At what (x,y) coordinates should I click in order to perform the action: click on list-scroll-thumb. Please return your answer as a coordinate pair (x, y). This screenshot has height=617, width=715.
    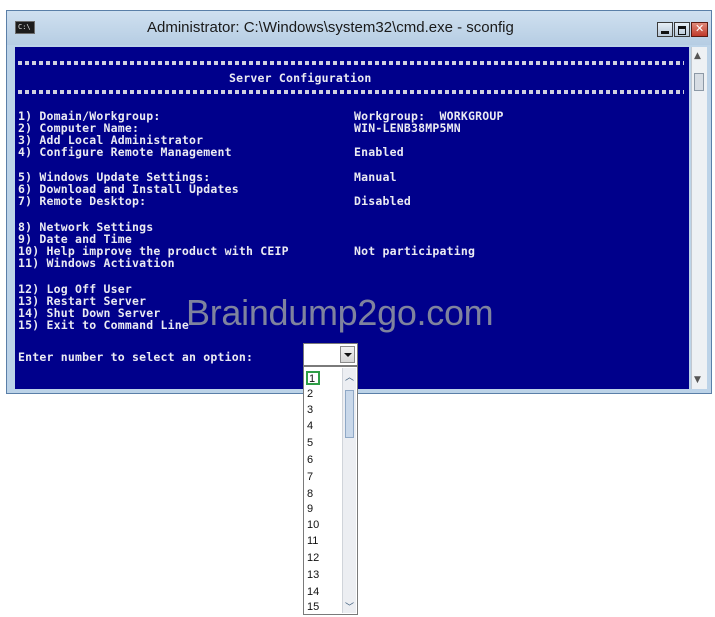
    Looking at the image, I should click on (349, 414).